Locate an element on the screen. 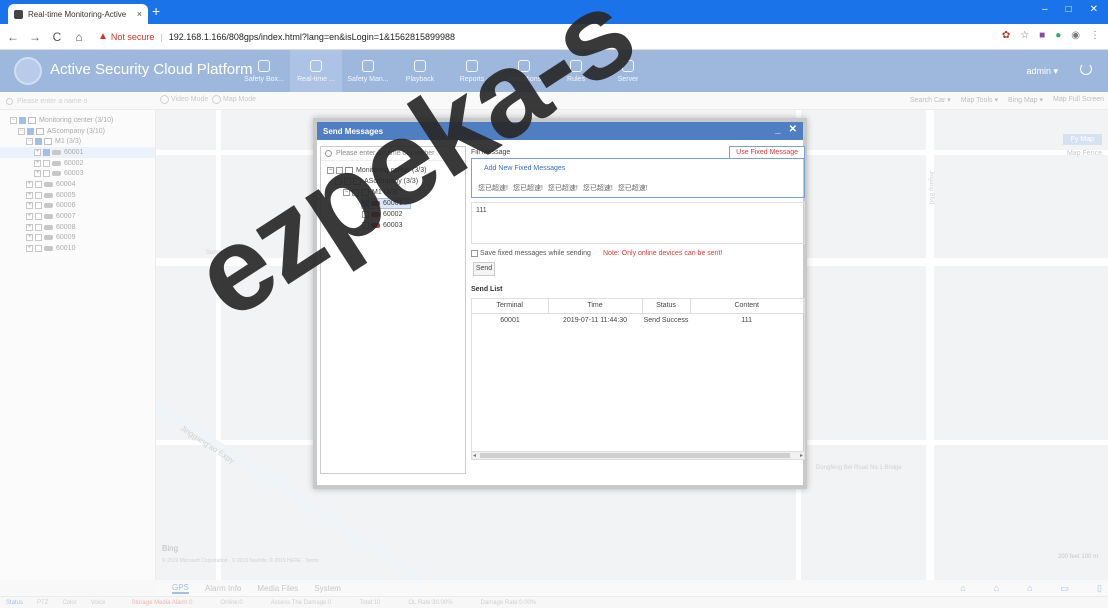  send-button: Send is located at coordinates (484, 269).